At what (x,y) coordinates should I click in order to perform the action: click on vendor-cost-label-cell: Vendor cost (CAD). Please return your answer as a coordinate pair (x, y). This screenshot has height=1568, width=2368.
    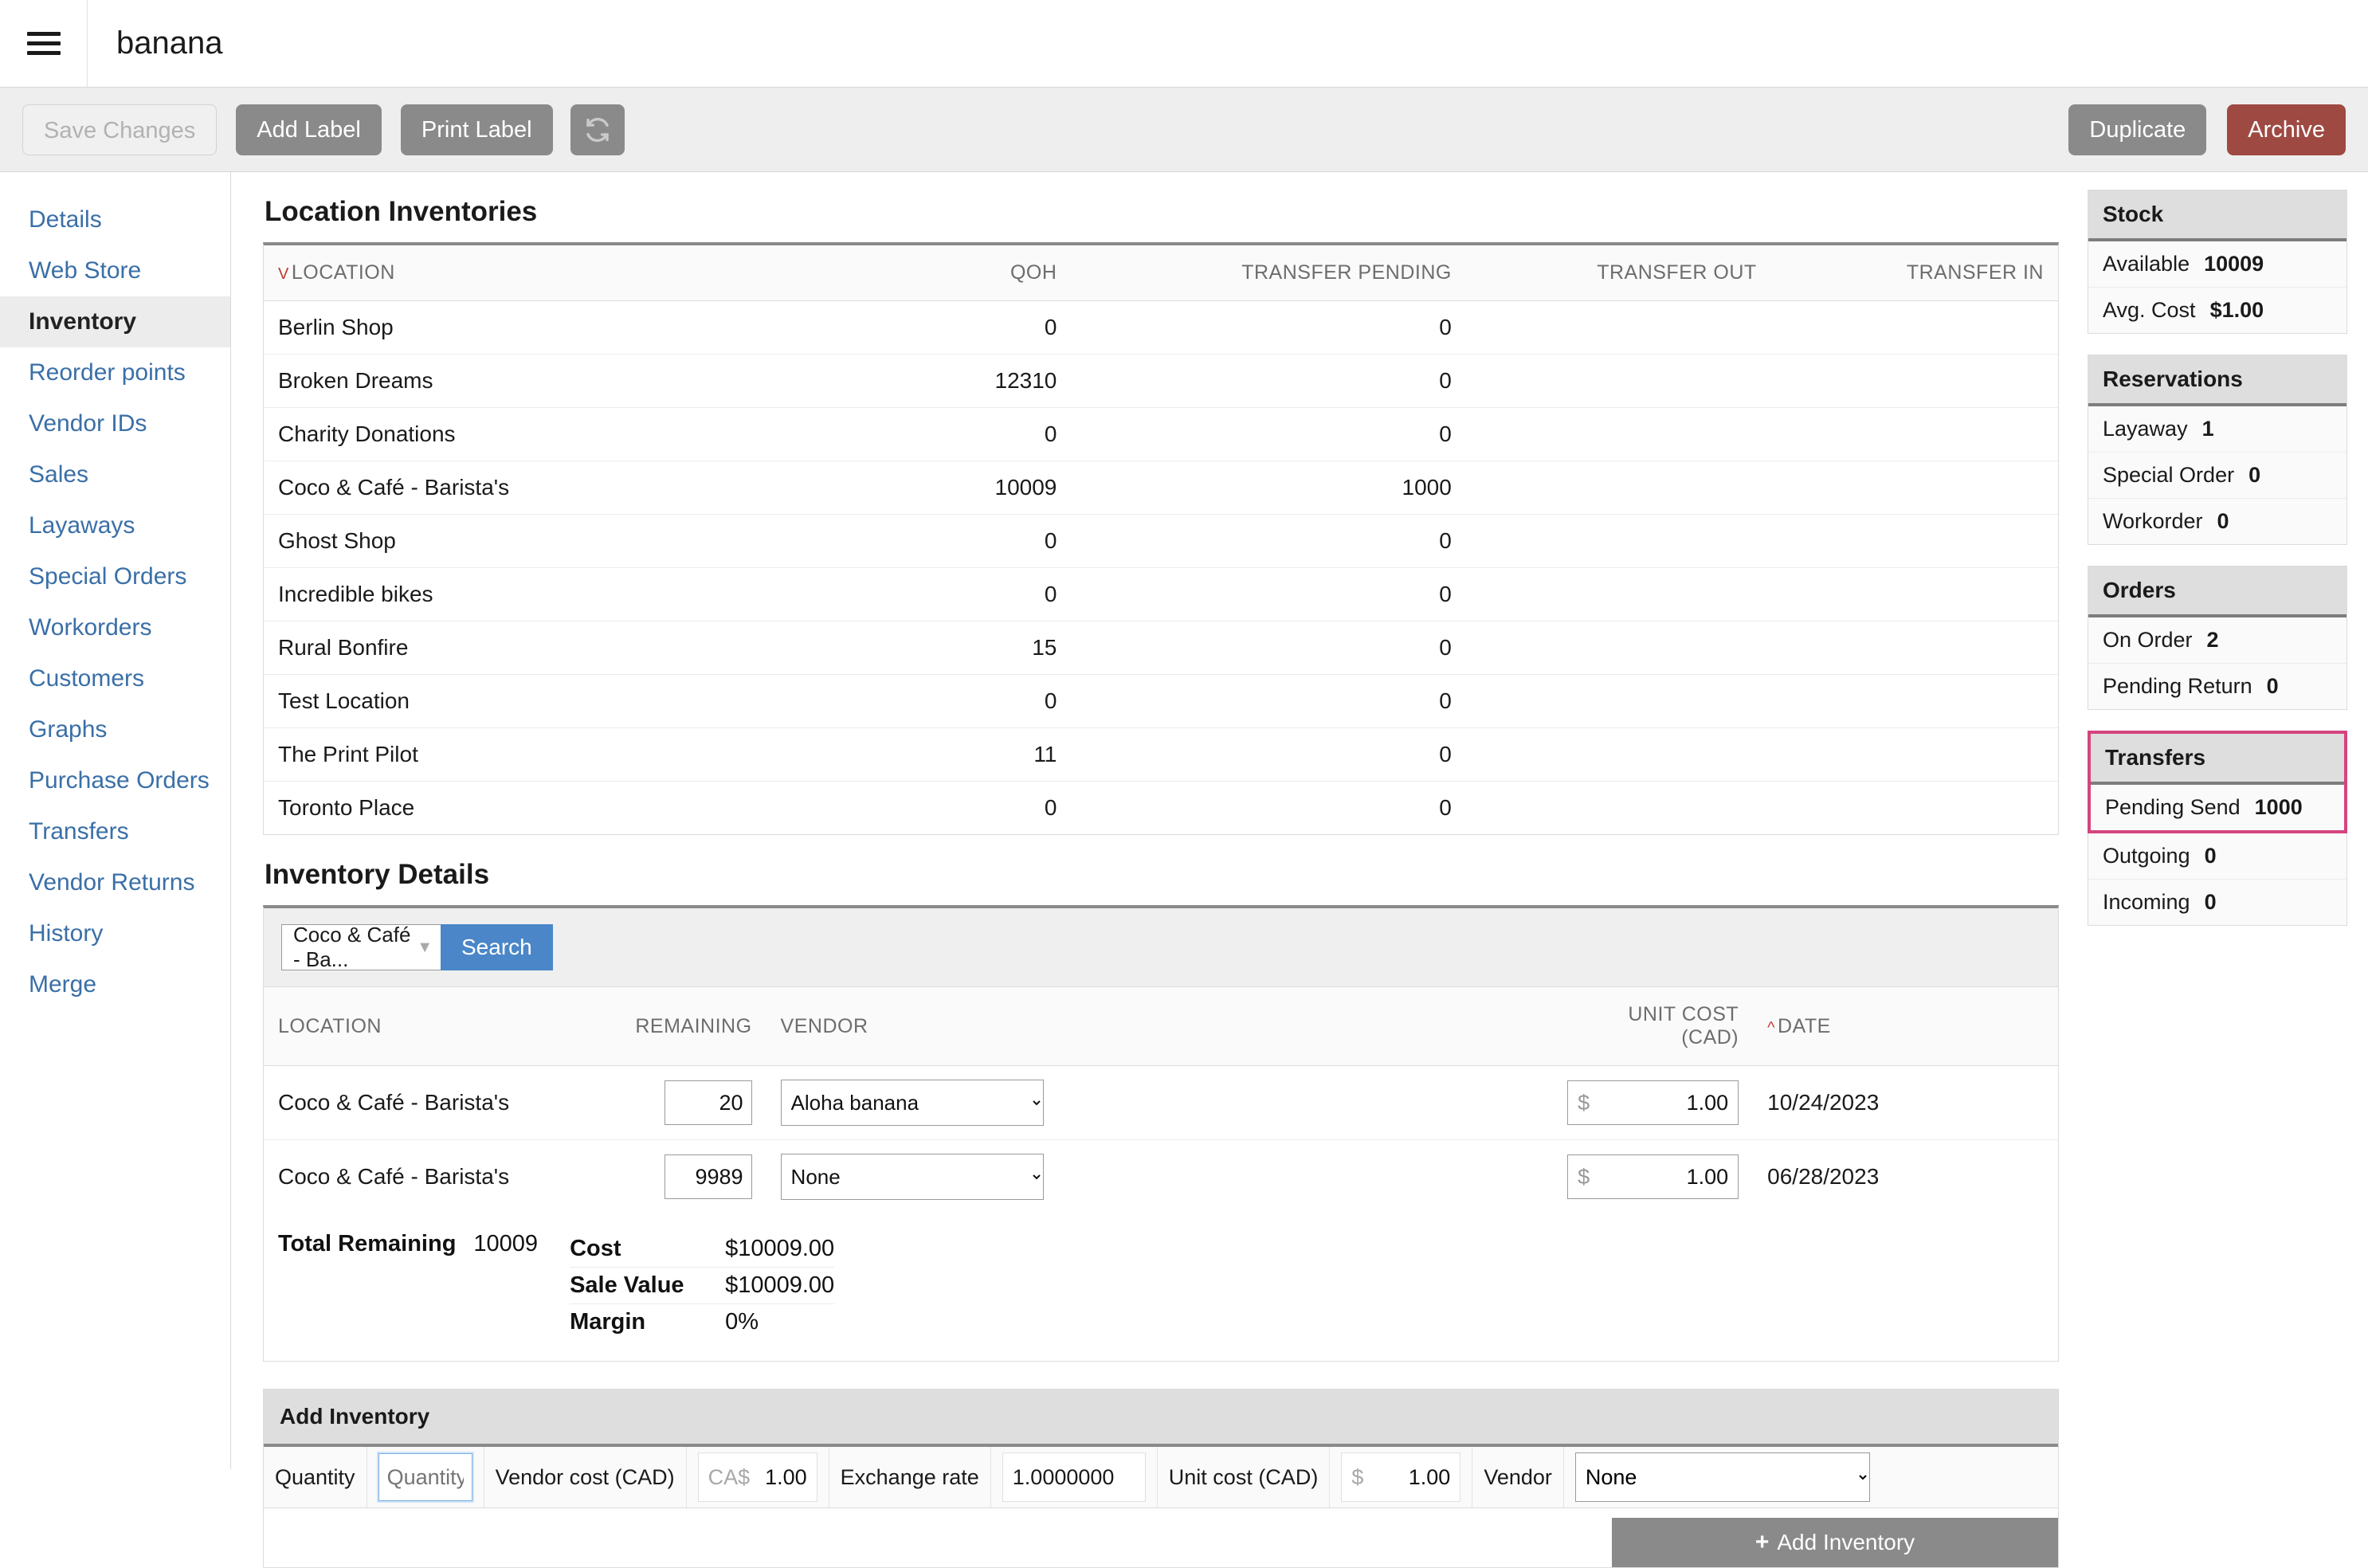
    Looking at the image, I should click on (585, 1477).